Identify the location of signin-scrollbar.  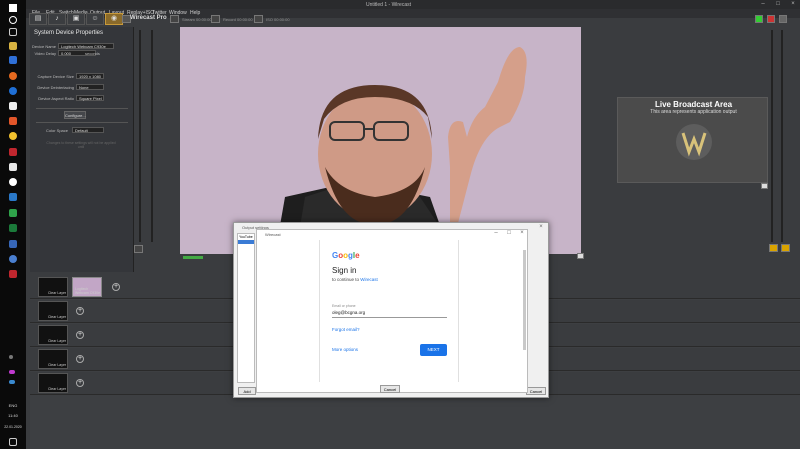
(524, 300).